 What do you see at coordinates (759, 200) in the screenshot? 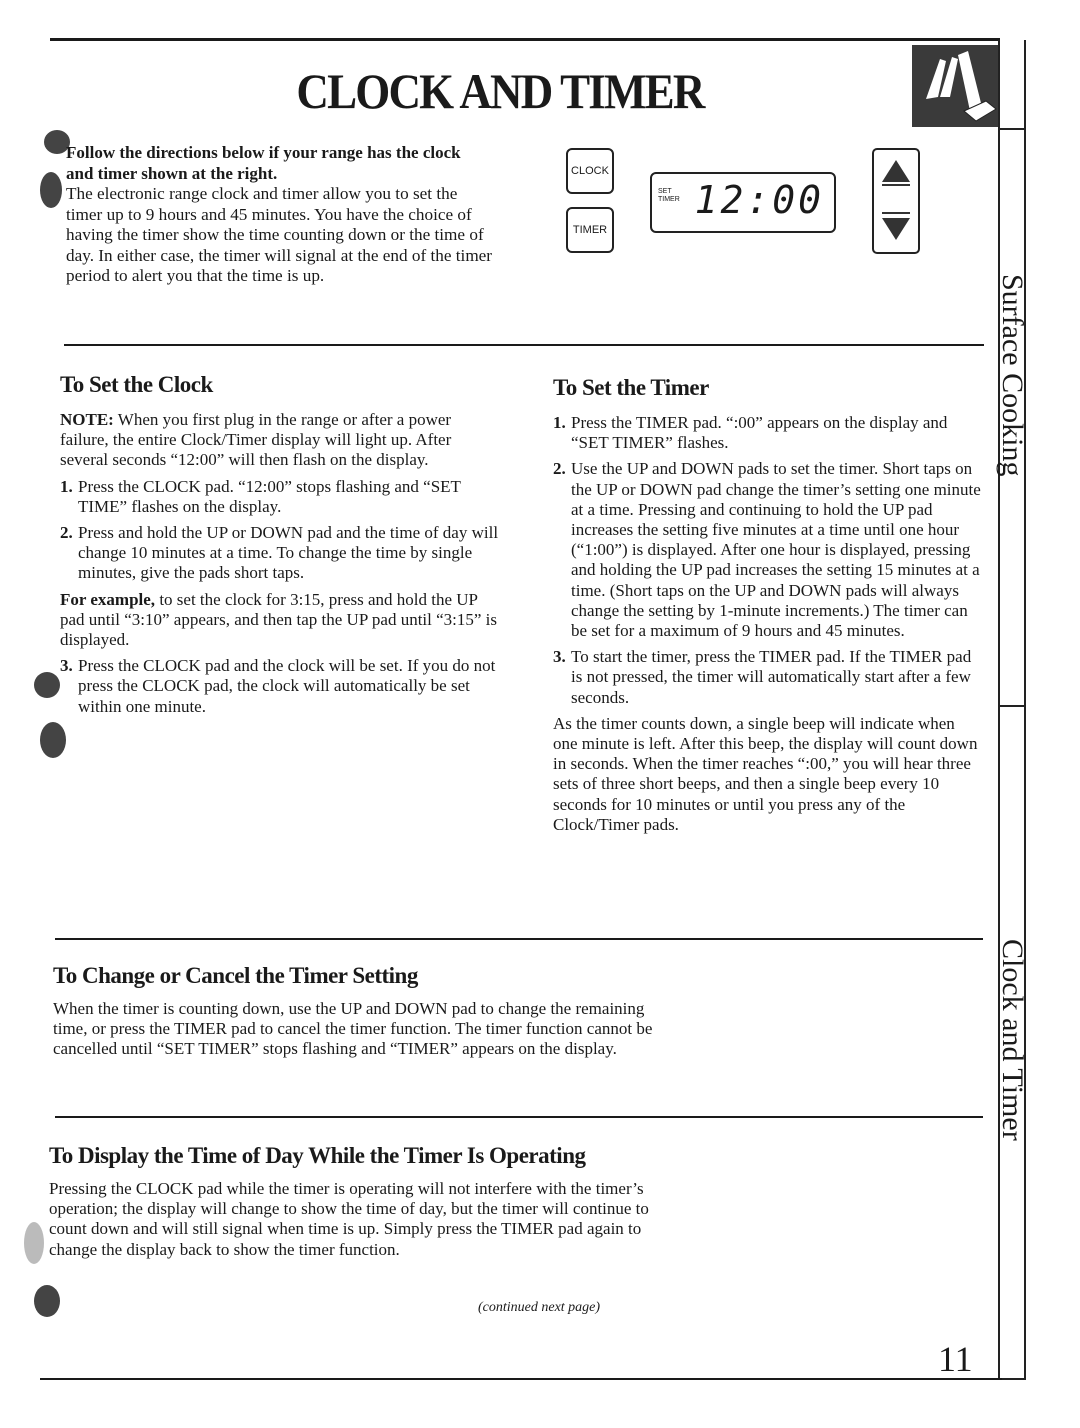
I see `display-time-value: 12:00` at bounding box center [759, 200].